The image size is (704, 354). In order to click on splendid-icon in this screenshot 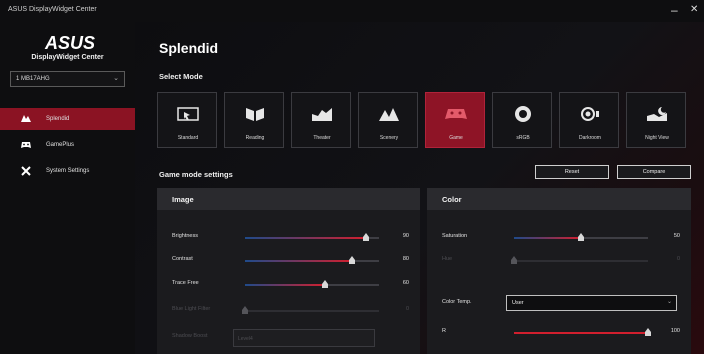, I will do `click(26, 119)`.